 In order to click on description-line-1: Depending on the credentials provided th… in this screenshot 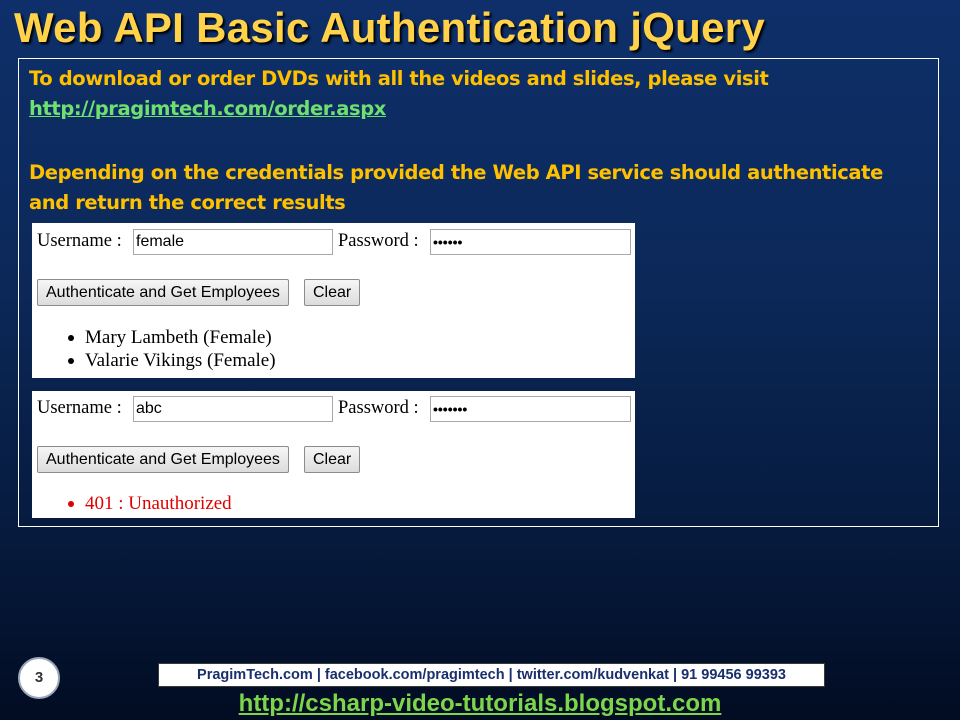, I will do `click(456, 172)`.